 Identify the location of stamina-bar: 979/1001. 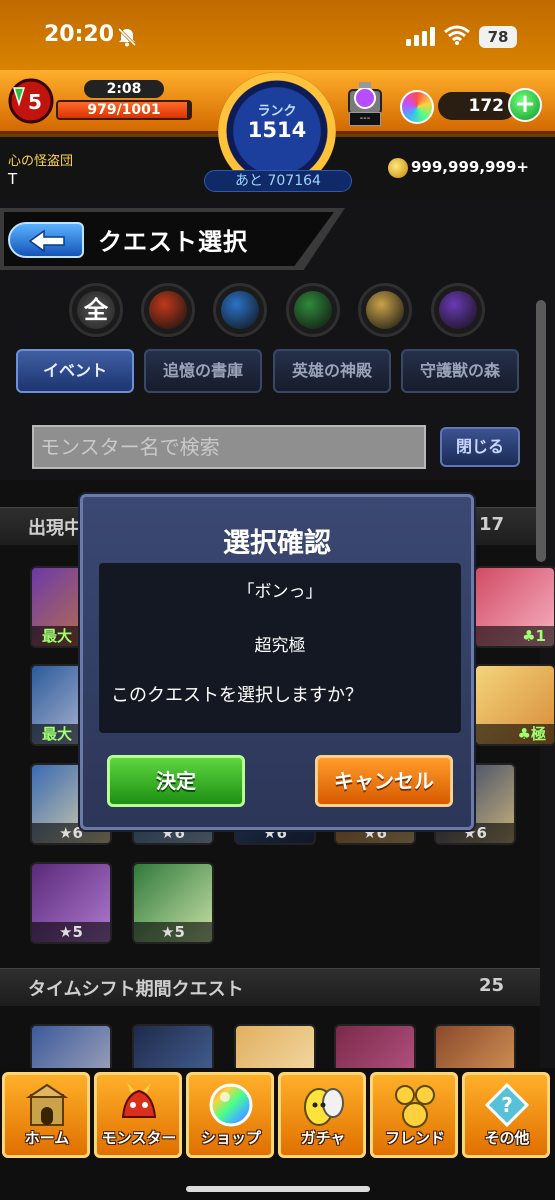
(124, 110).